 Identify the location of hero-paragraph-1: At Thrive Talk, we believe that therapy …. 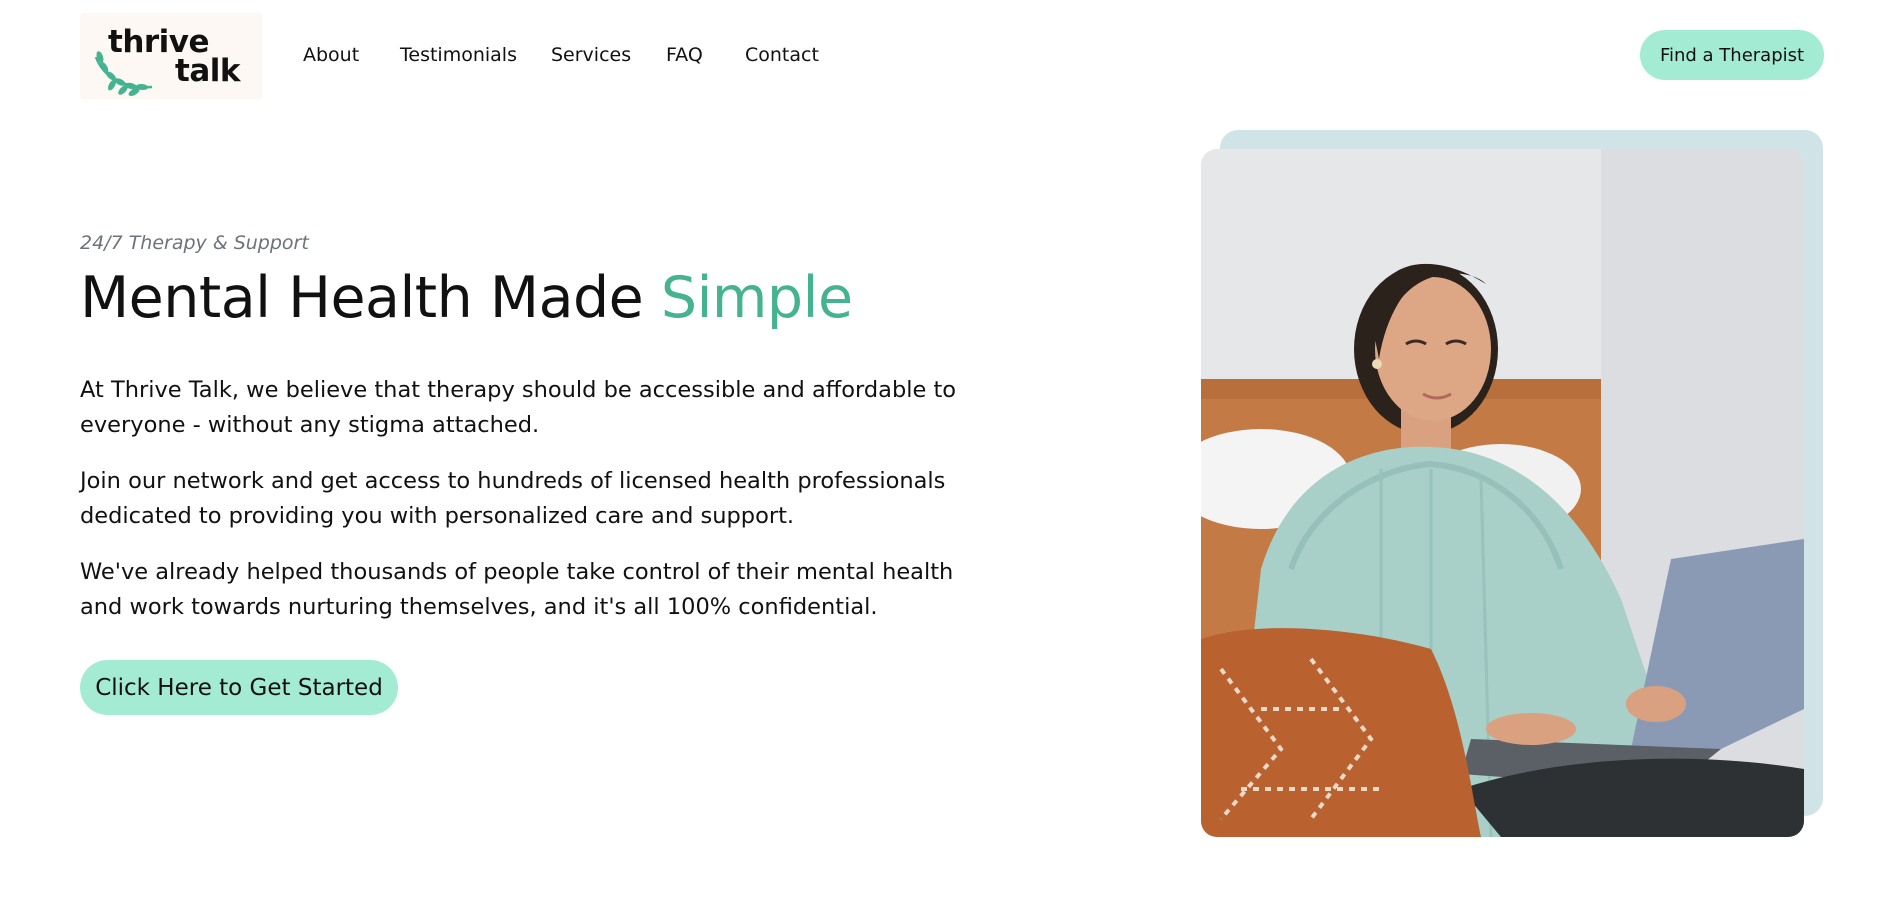
(518, 407).